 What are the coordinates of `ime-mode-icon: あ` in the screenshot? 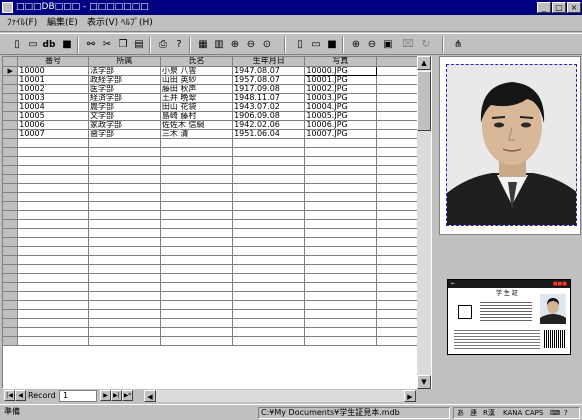 It's located at (460, 413).